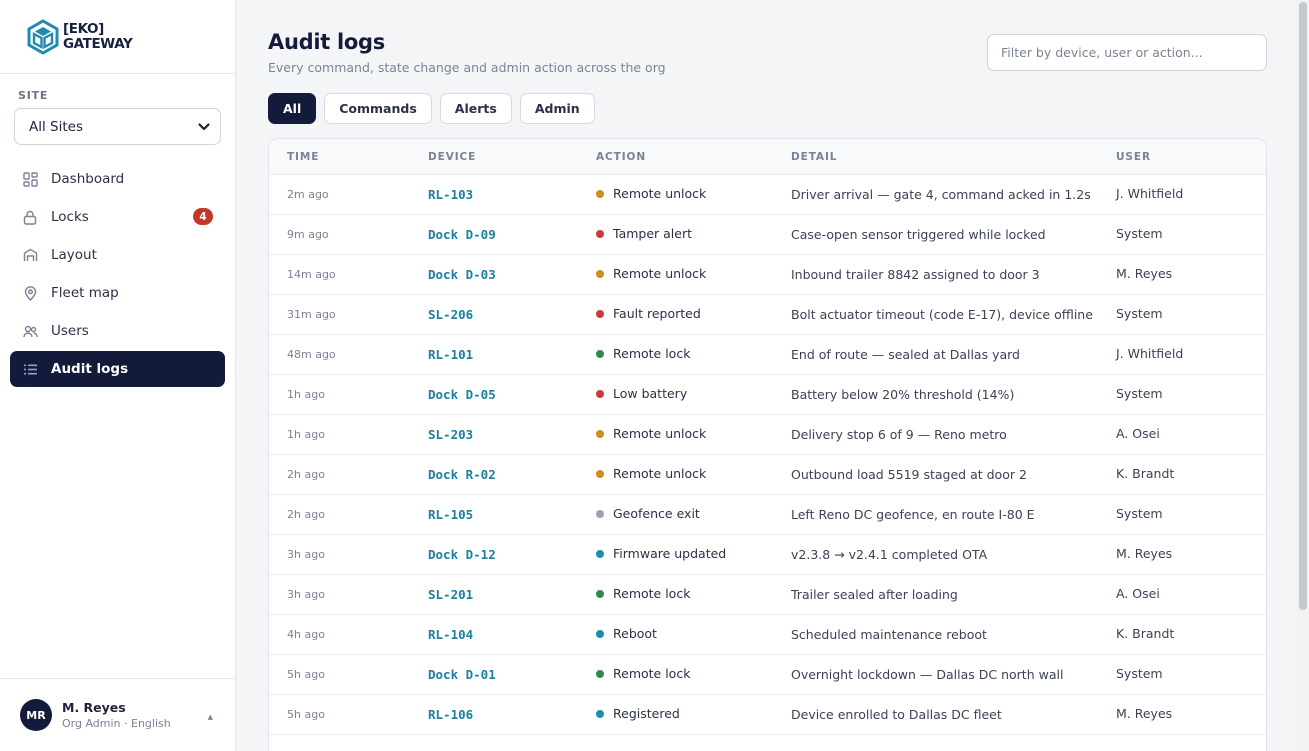  Describe the element at coordinates (1133, 157) in the screenshot. I see `header-user: USER` at that location.